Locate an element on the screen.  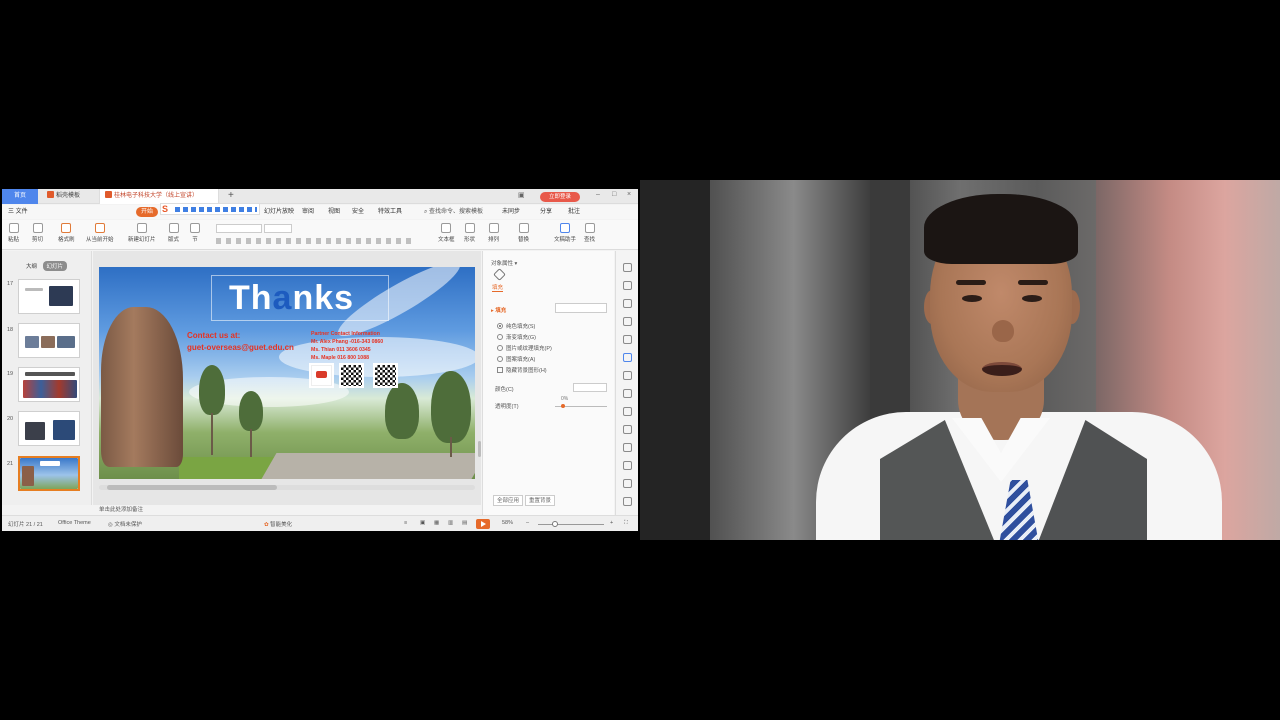
tab-outline: 大纲 is located at coordinates (31, 266).